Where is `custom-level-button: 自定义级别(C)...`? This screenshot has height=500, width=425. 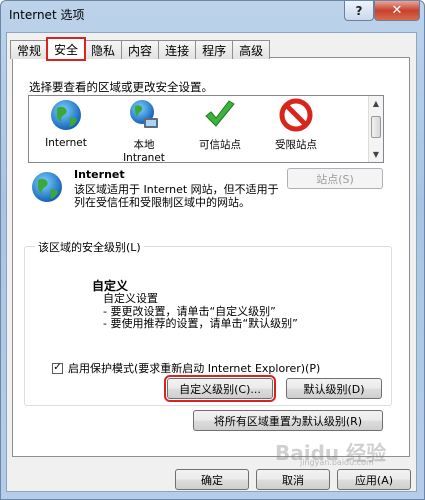
custom-level-button: 自定义级别(C)... is located at coordinates (220, 388).